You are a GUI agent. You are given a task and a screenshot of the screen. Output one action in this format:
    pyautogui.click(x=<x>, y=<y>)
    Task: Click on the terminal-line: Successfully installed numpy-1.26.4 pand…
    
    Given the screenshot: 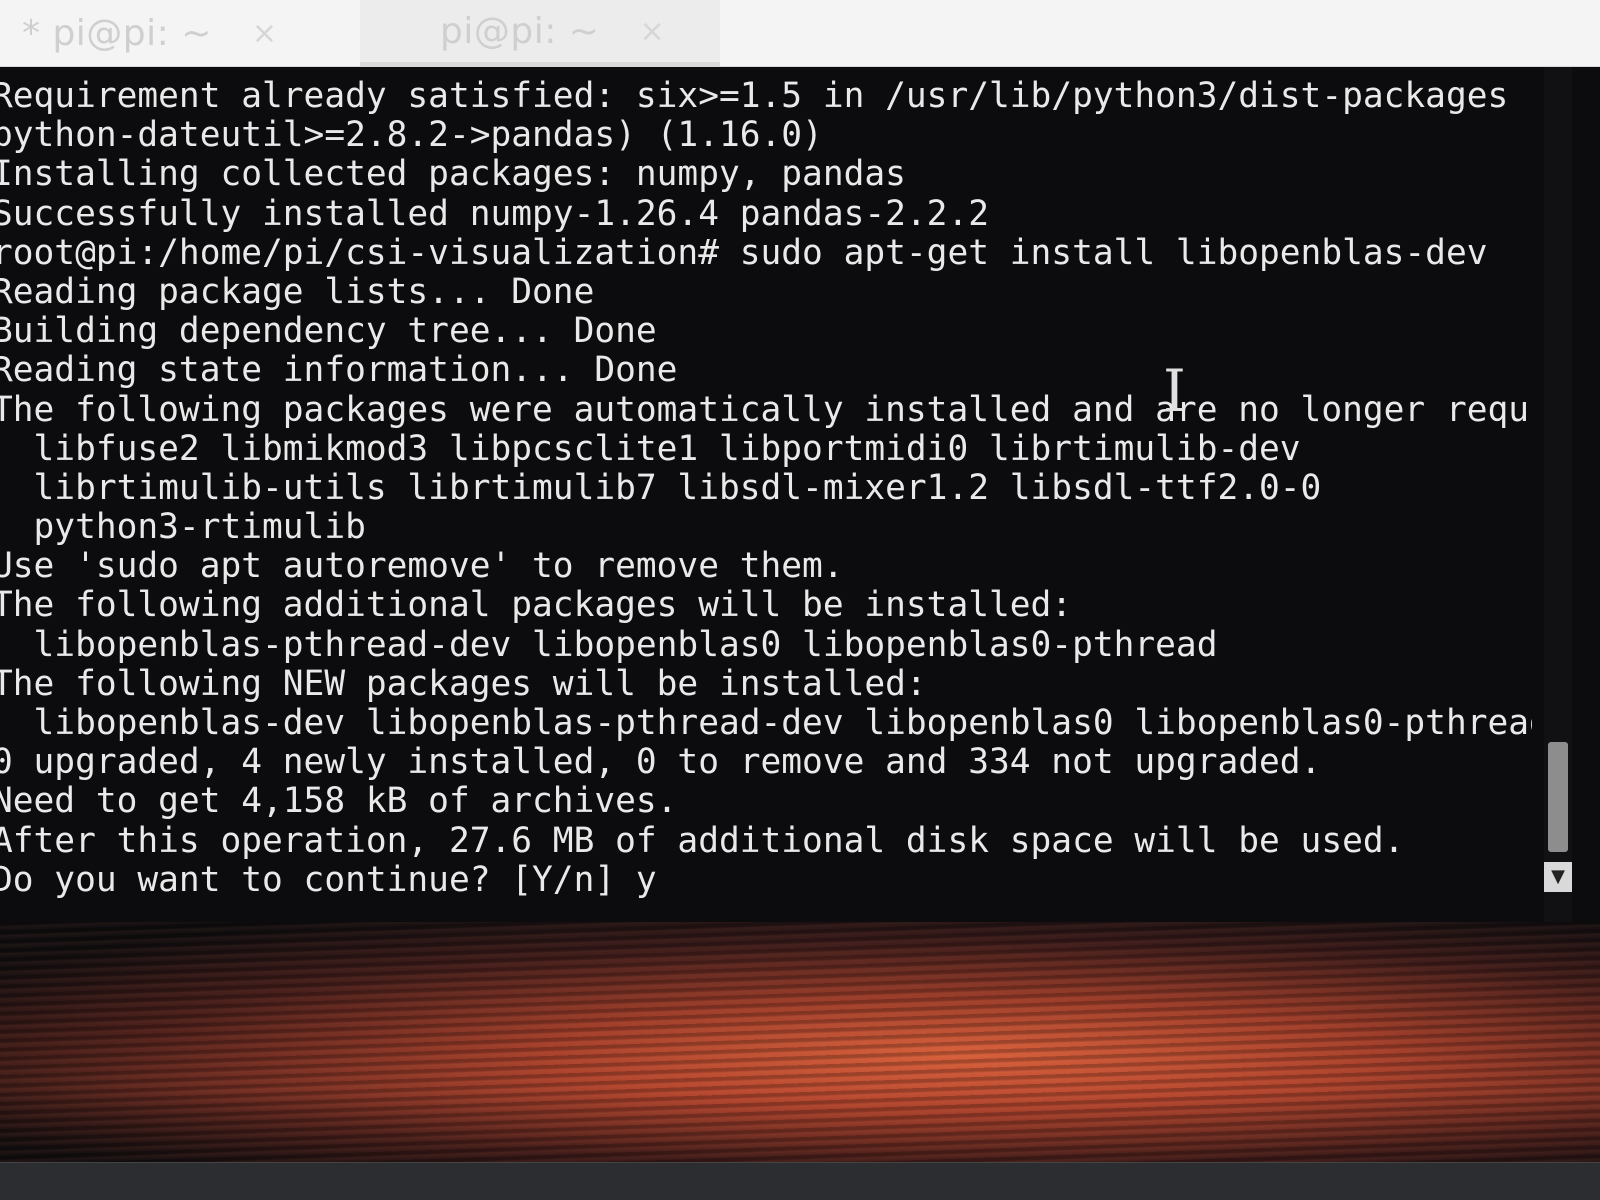 What is the action you would take?
    pyautogui.click(x=494, y=214)
    